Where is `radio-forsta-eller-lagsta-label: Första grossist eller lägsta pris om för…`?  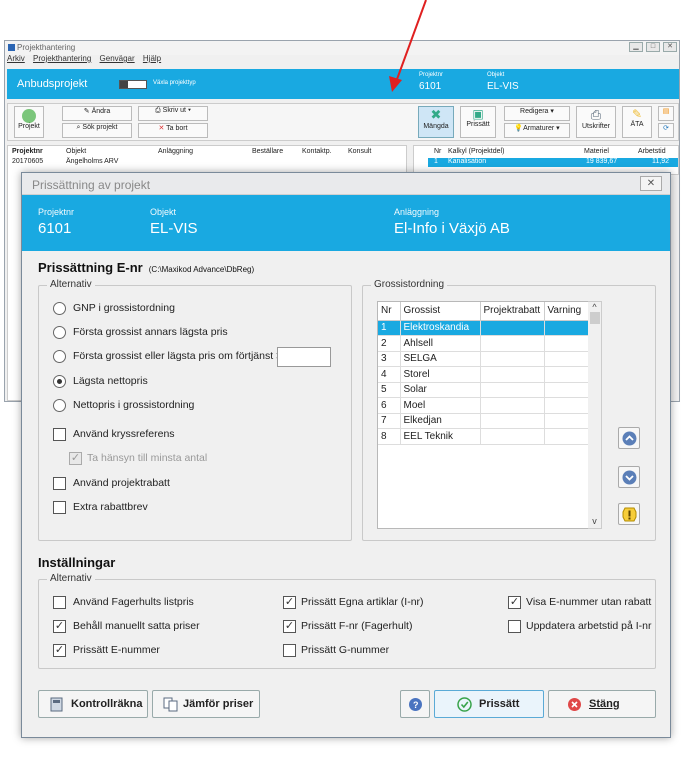 radio-forsta-eller-lagsta-label: Första grossist eller lägsta pris om för… is located at coordinates (177, 356).